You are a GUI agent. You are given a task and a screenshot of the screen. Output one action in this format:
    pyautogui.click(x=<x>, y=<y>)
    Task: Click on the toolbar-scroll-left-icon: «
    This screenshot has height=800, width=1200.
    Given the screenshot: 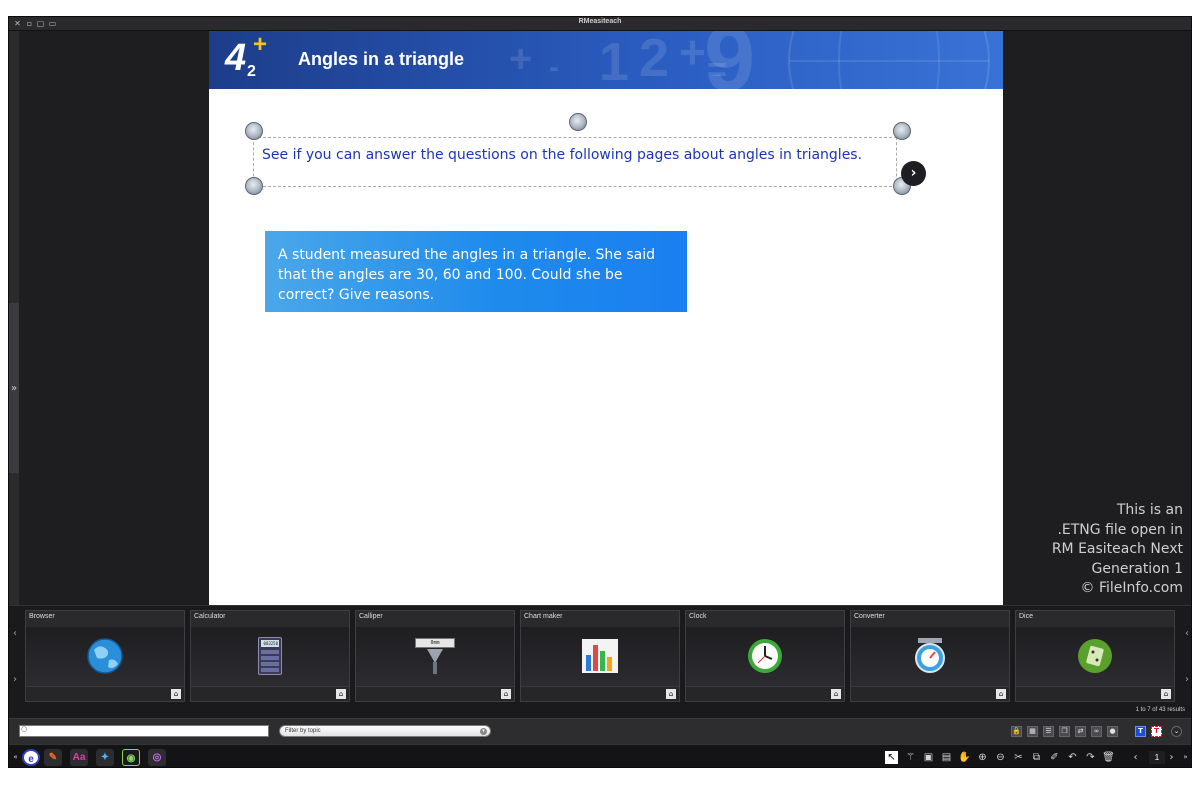 What is the action you would take?
    pyautogui.click(x=15, y=757)
    